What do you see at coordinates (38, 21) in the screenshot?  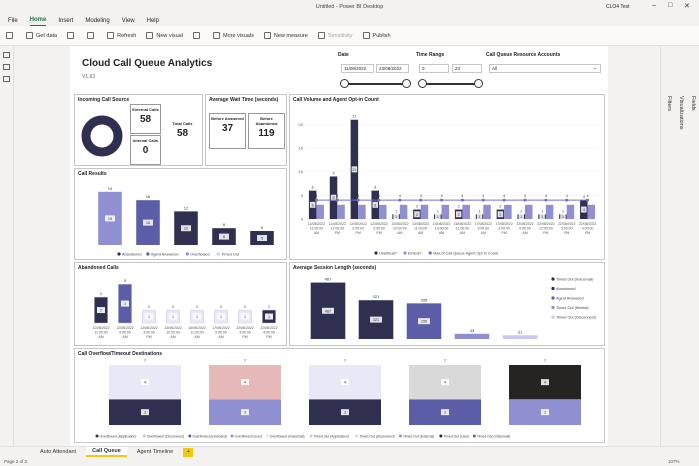 I see `menu-home: Home` at bounding box center [38, 21].